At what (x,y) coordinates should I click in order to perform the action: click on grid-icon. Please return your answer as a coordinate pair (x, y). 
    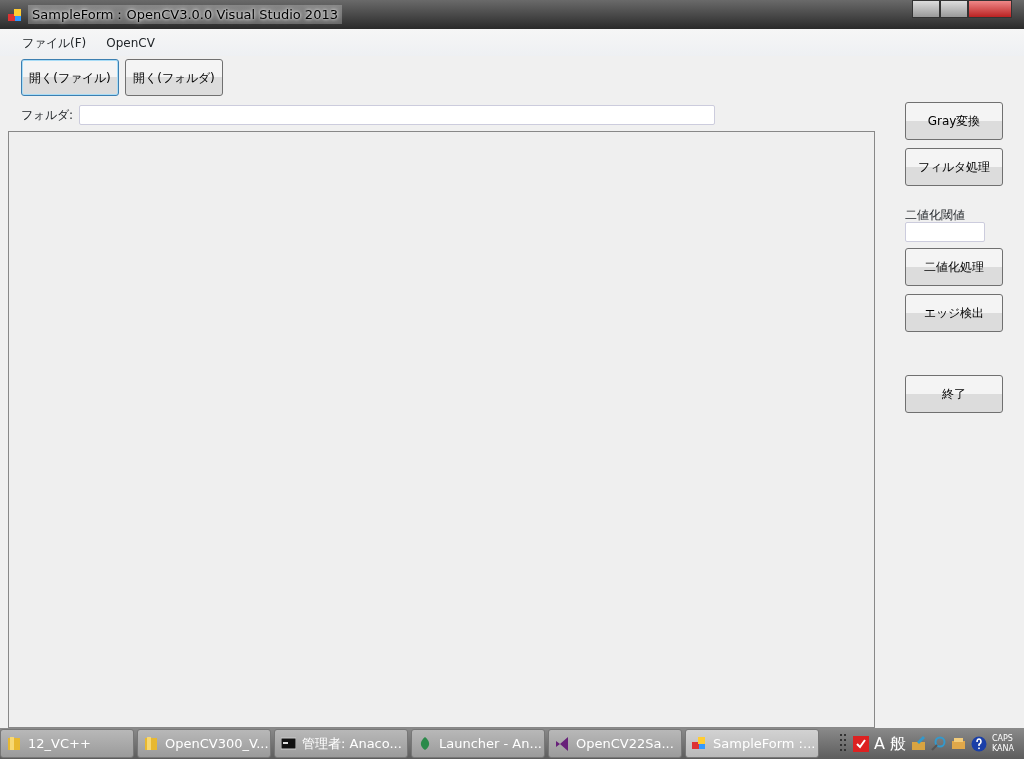
    Looking at the image, I should click on (844, 743).